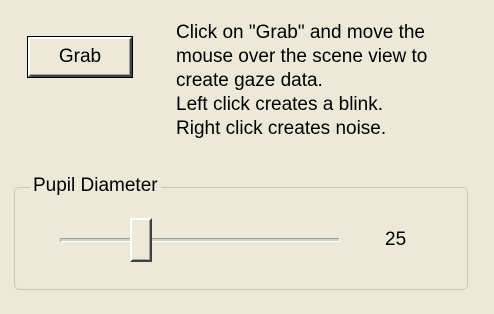  Describe the element at coordinates (300, 32) in the screenshot. I see `instruction-line: Click on "Grab" and move the` at that location.